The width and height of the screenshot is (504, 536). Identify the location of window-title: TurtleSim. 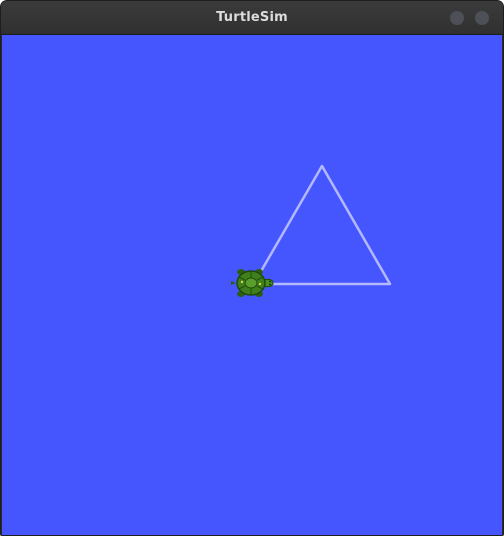
(252, 17).